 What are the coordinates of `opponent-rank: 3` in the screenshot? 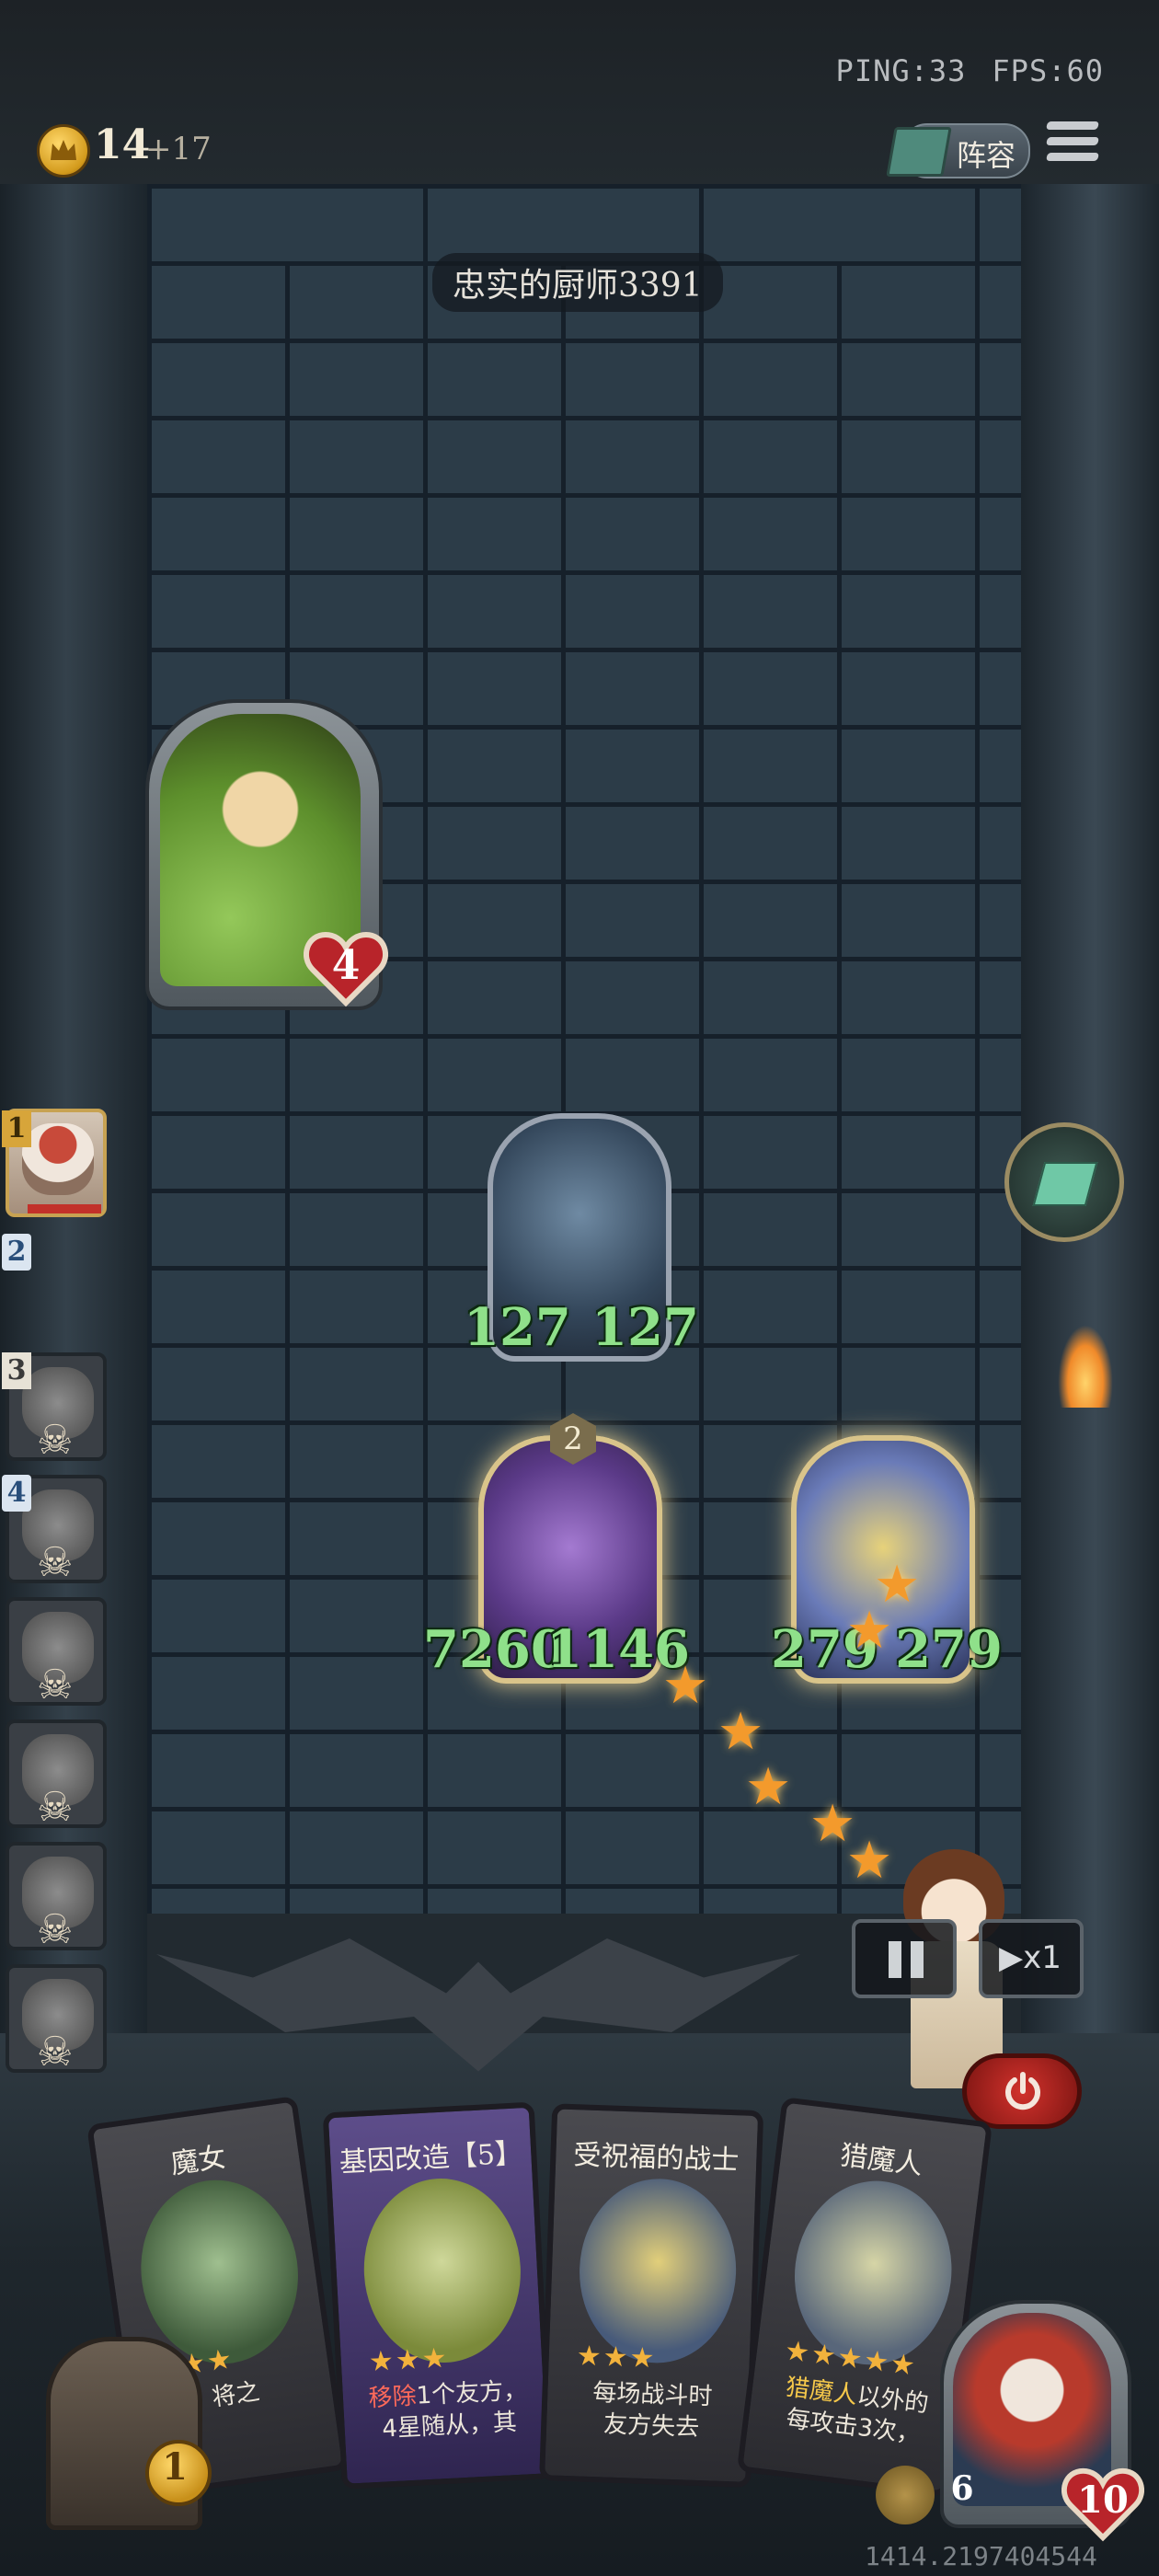 It's located at (16, 1370).